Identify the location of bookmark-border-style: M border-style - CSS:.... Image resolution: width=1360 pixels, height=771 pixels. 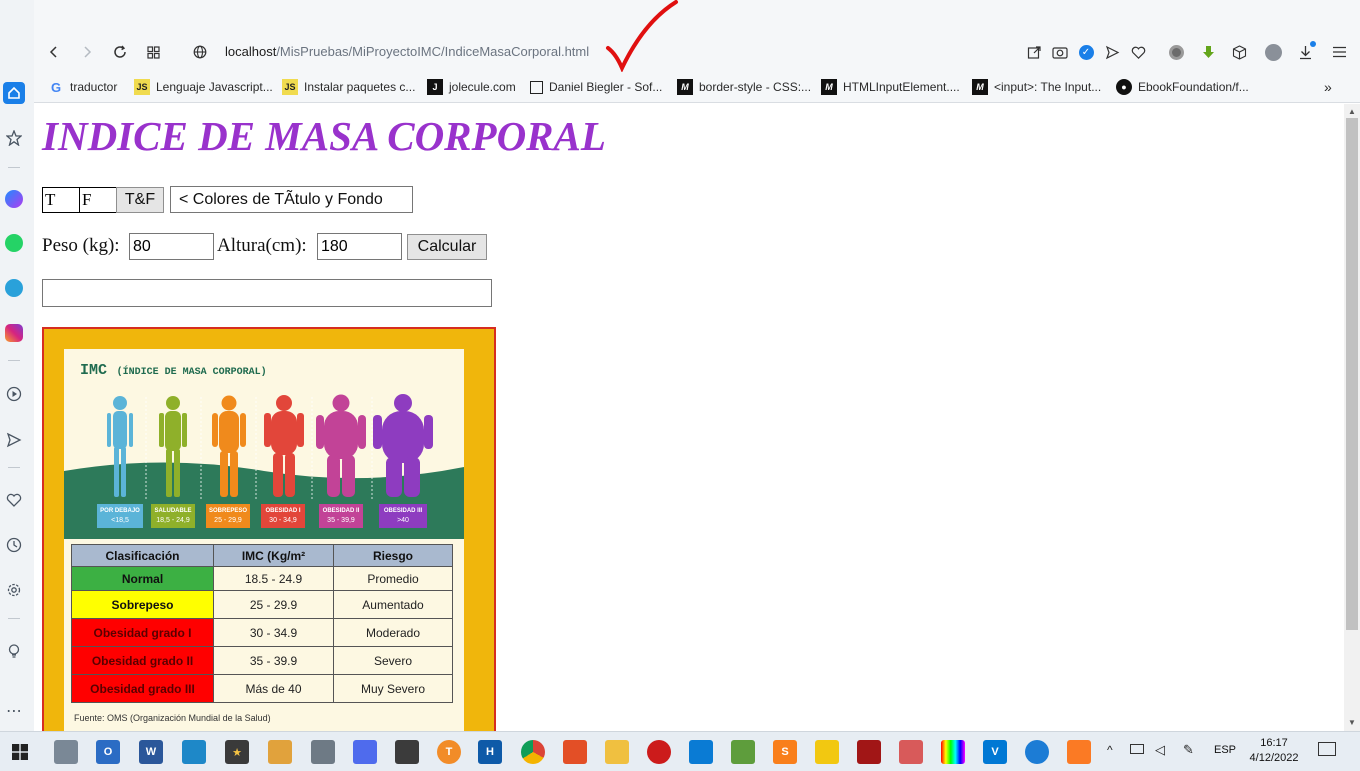
(744, 87).